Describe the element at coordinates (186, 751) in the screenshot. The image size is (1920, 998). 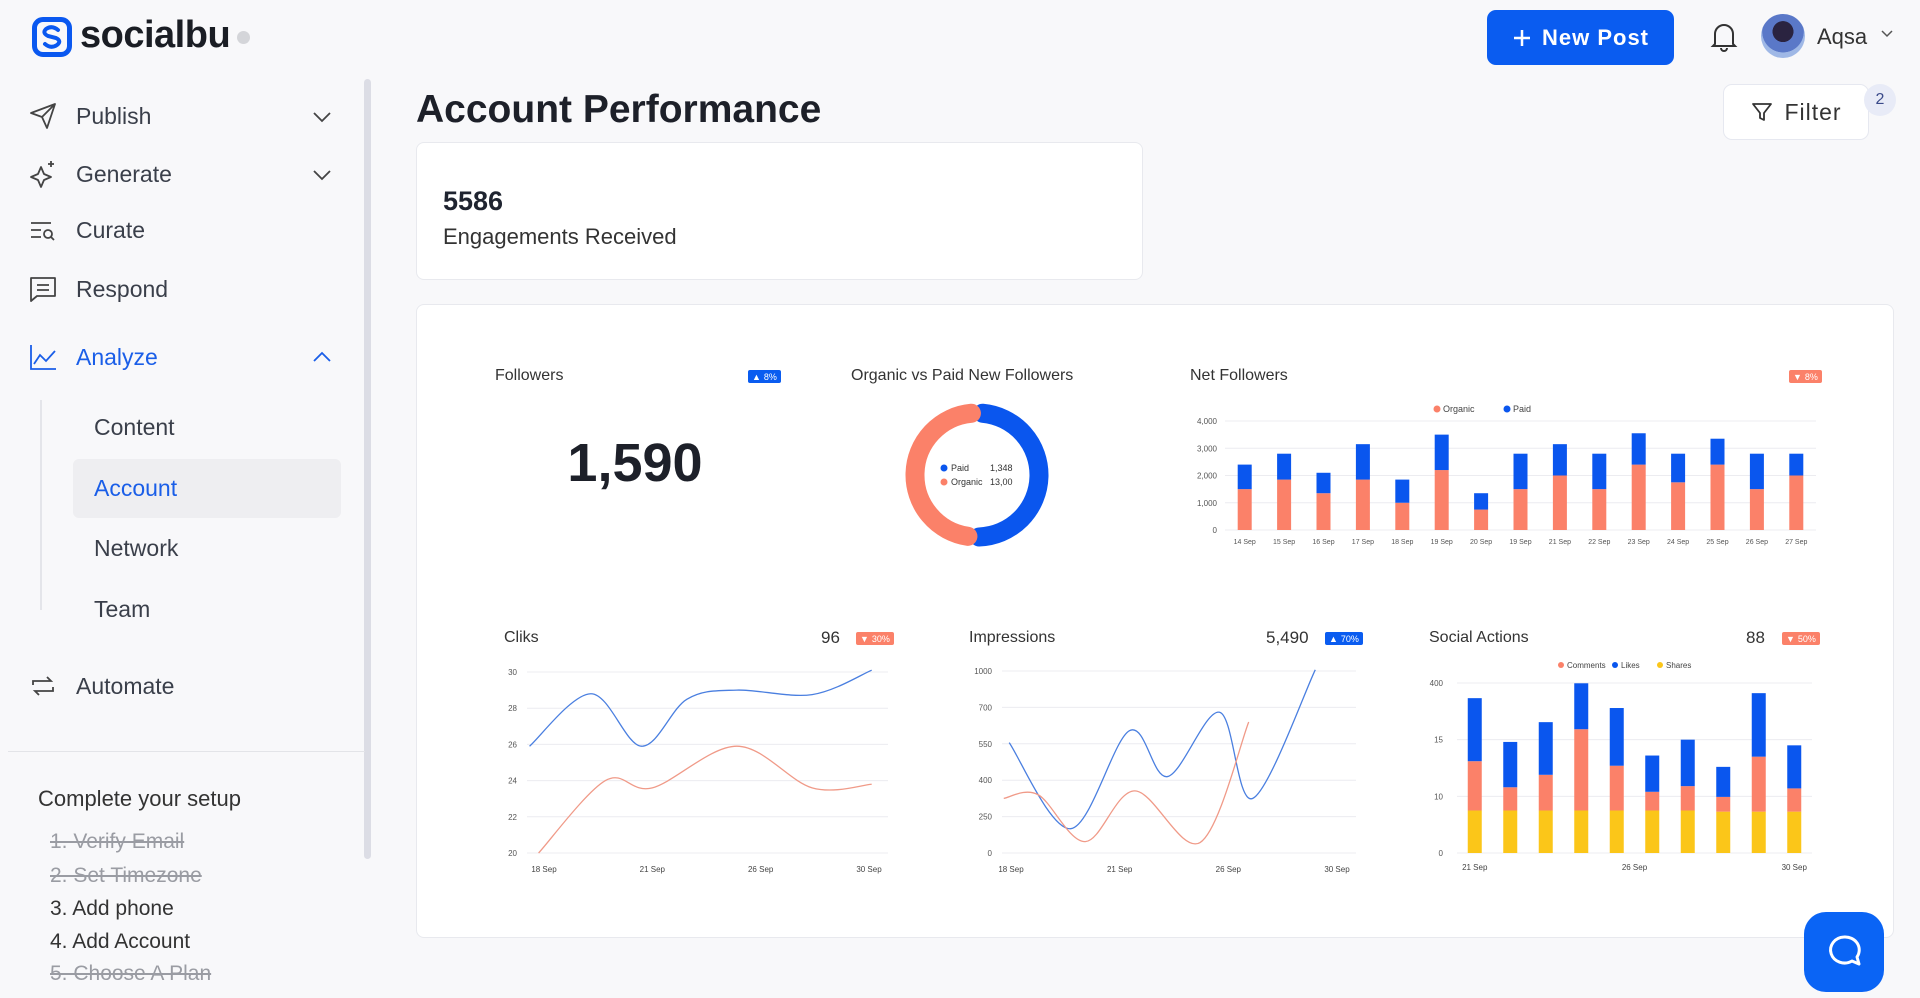
I see `divider` at that location.